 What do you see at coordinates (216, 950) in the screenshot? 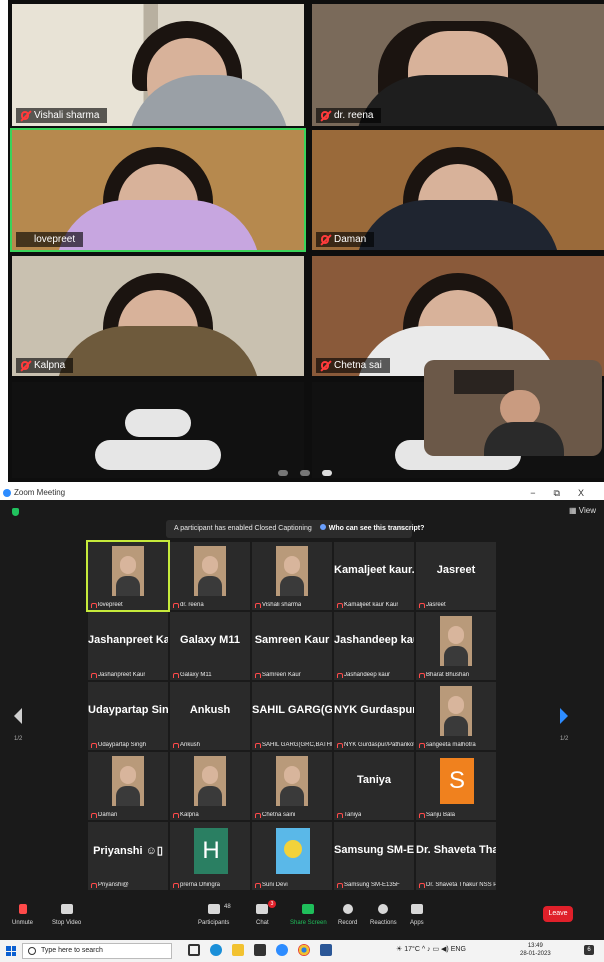
I see `edge-browser-icon` at bounding box center [216, 950].